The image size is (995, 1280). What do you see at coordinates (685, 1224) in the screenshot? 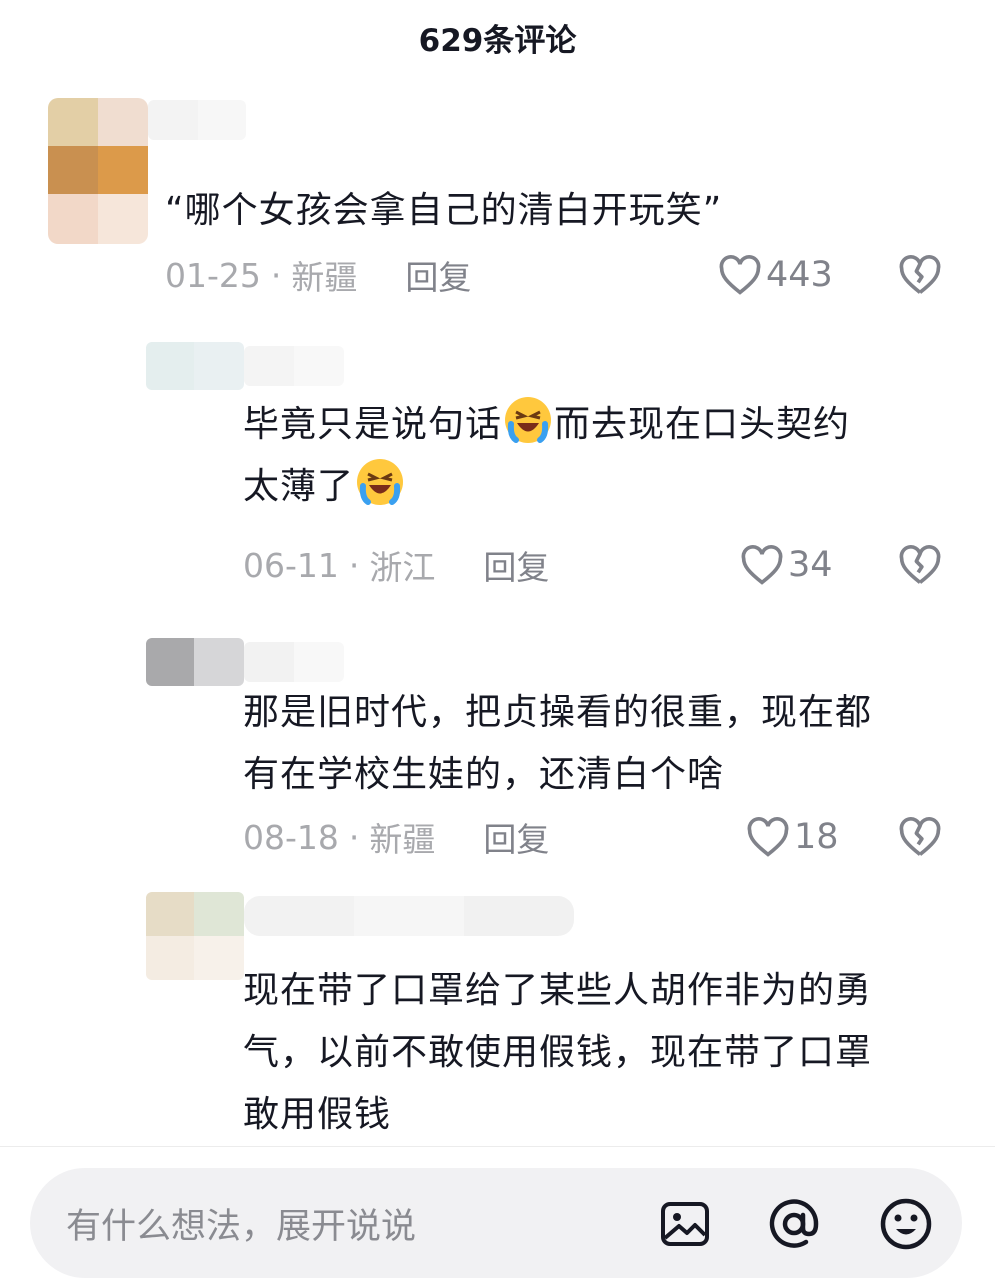
I see `image-icon` at bounding box center [685, 1224].